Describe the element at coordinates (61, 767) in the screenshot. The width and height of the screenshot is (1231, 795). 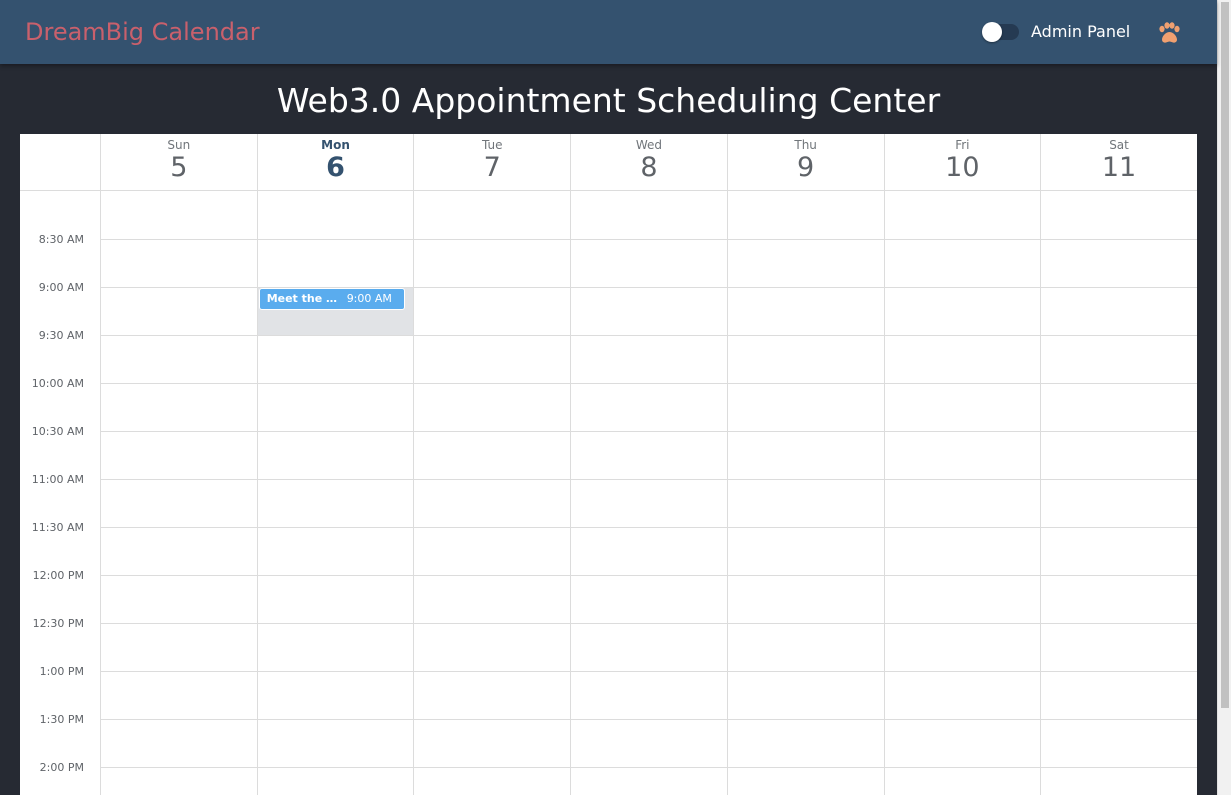
I see `time-label: 2:00 PM` at that location.